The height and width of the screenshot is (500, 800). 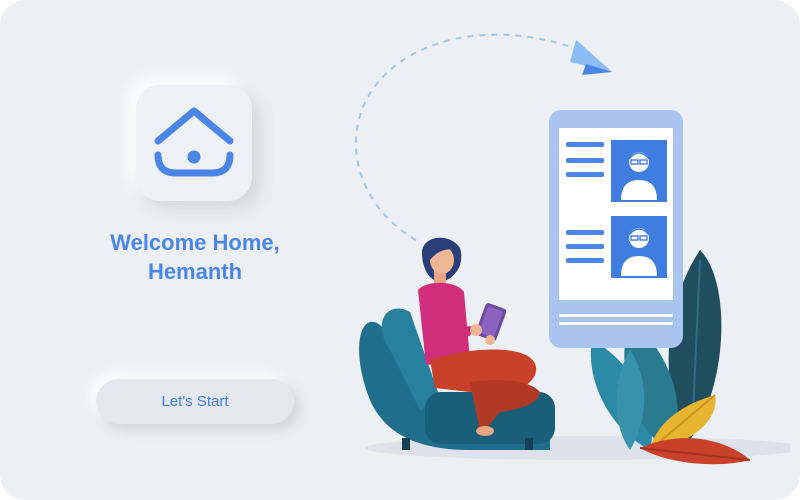 What do you see at coordinates (591, 57) in the screenshot?
I see `paper-plane-icon` at bounding box center [591, 57].